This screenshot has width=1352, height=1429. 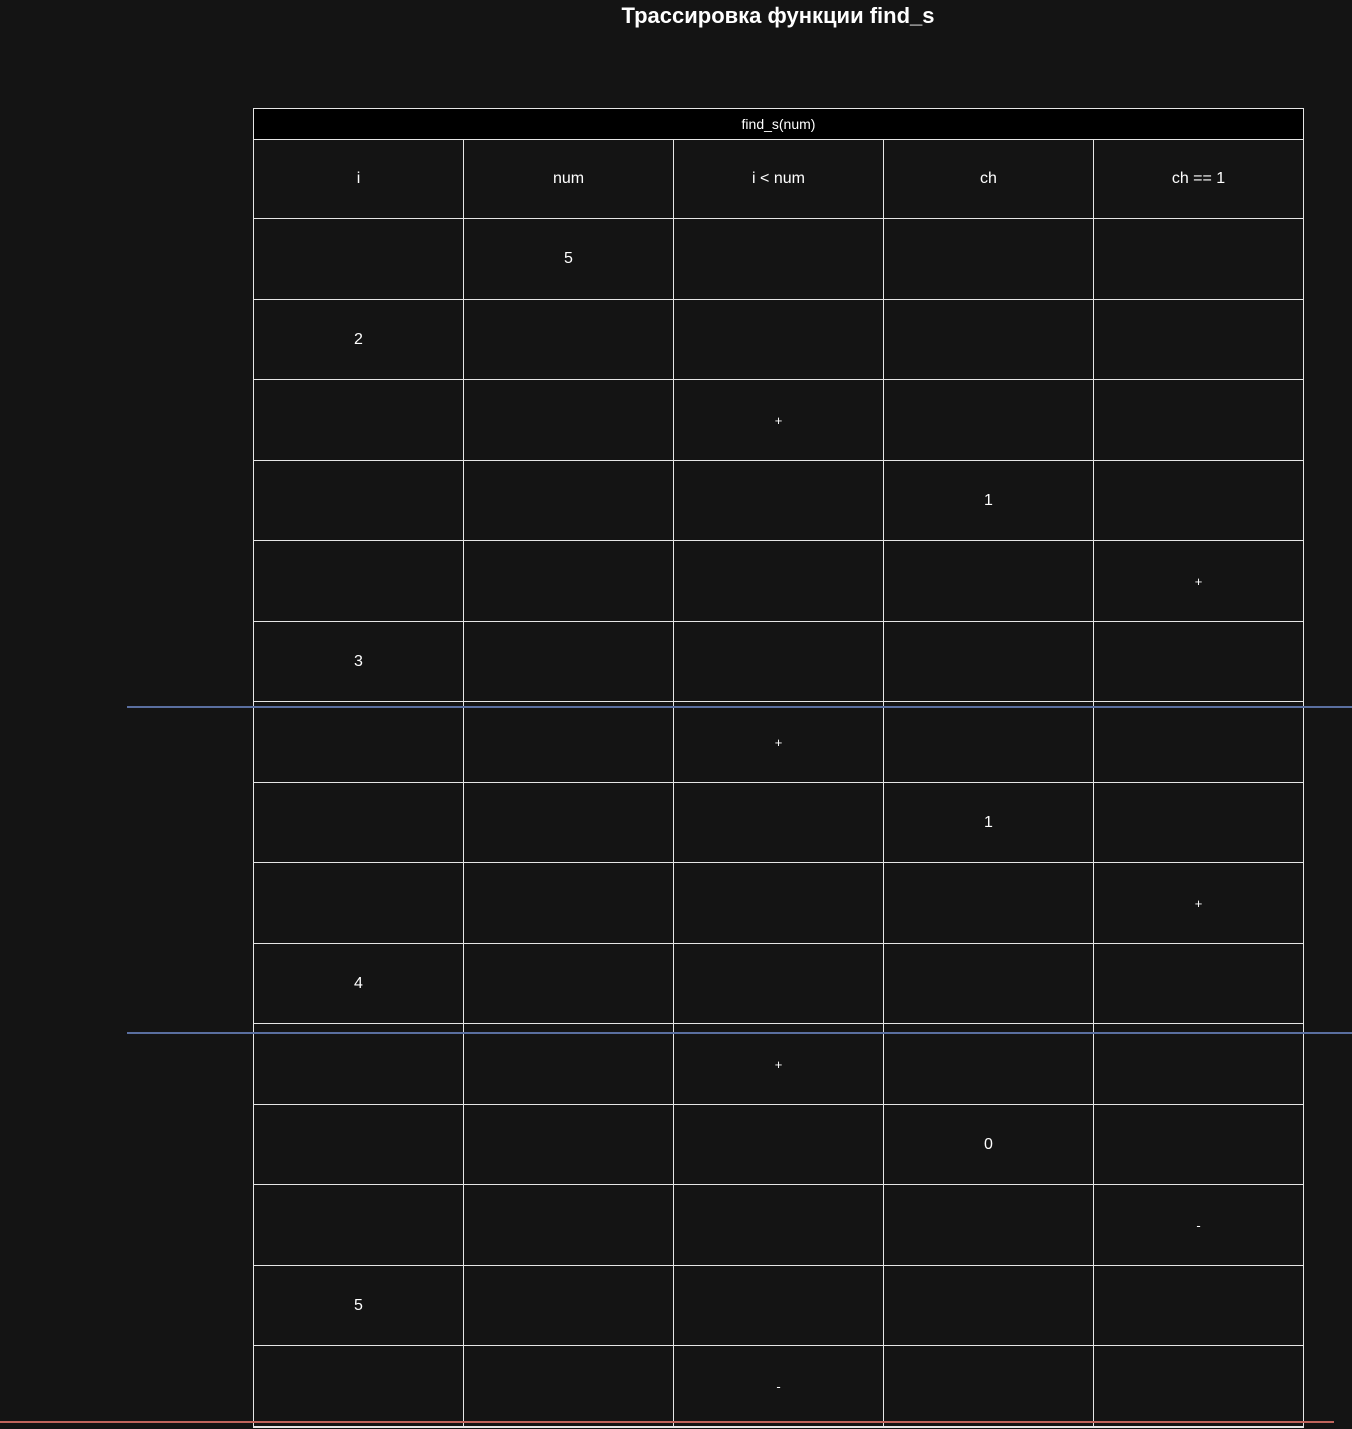 I want to click on header-row: i num i < num ch ch == 1, so click(x=778, y=179).